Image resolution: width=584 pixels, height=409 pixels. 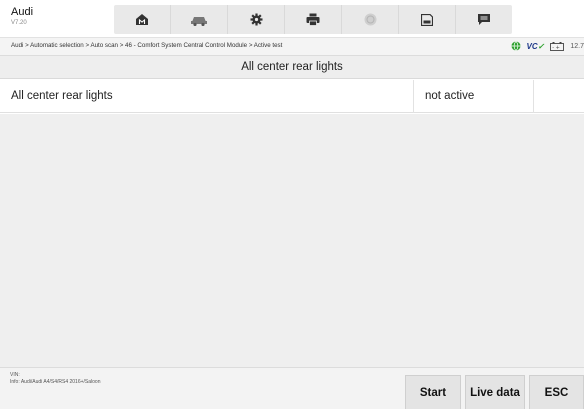 I want to click on help-button, so click(x=370, y=19).